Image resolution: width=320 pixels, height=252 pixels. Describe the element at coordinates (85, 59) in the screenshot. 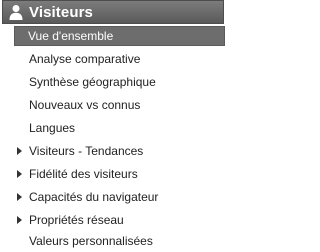

I see `menu-item-label: Analyse comparative` at that location.